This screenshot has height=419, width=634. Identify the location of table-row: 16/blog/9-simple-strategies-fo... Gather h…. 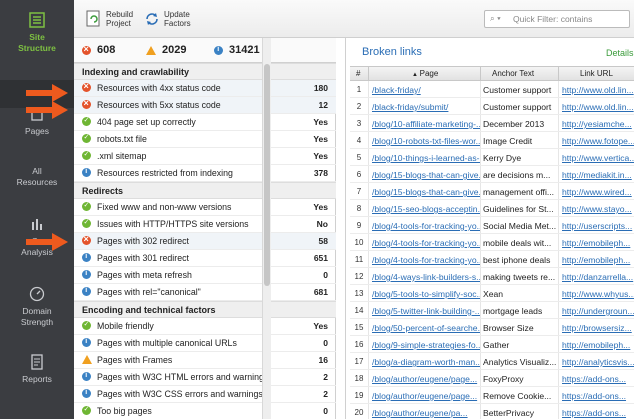
(492, 344).